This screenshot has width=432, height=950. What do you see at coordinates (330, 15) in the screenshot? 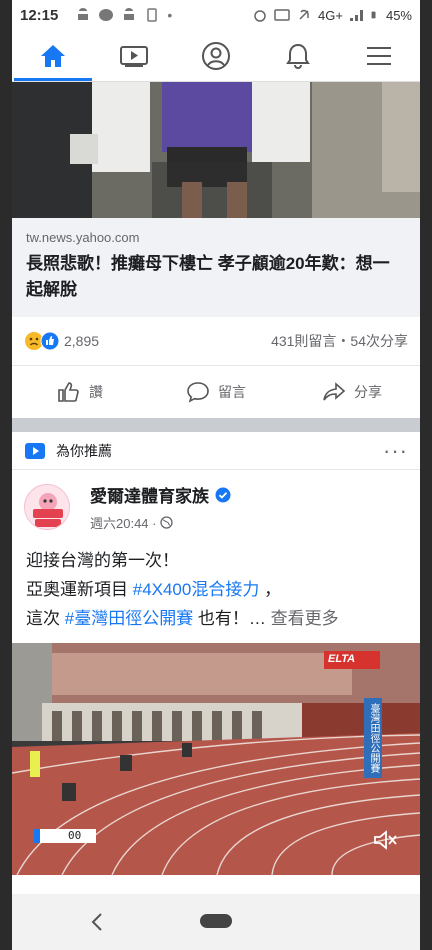
I see `network-type: 4G+` at bounding box center [330, 15].